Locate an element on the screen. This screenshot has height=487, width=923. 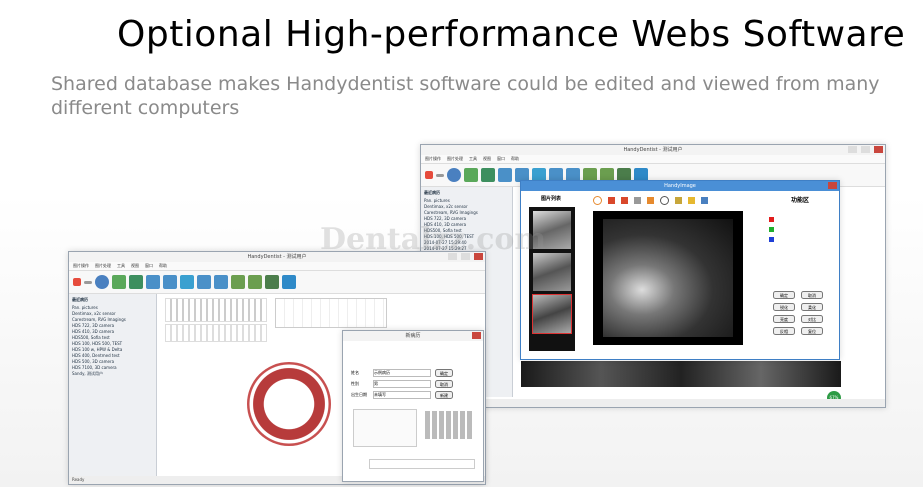
thumbnail-selected is located at coordinates (552, 314).